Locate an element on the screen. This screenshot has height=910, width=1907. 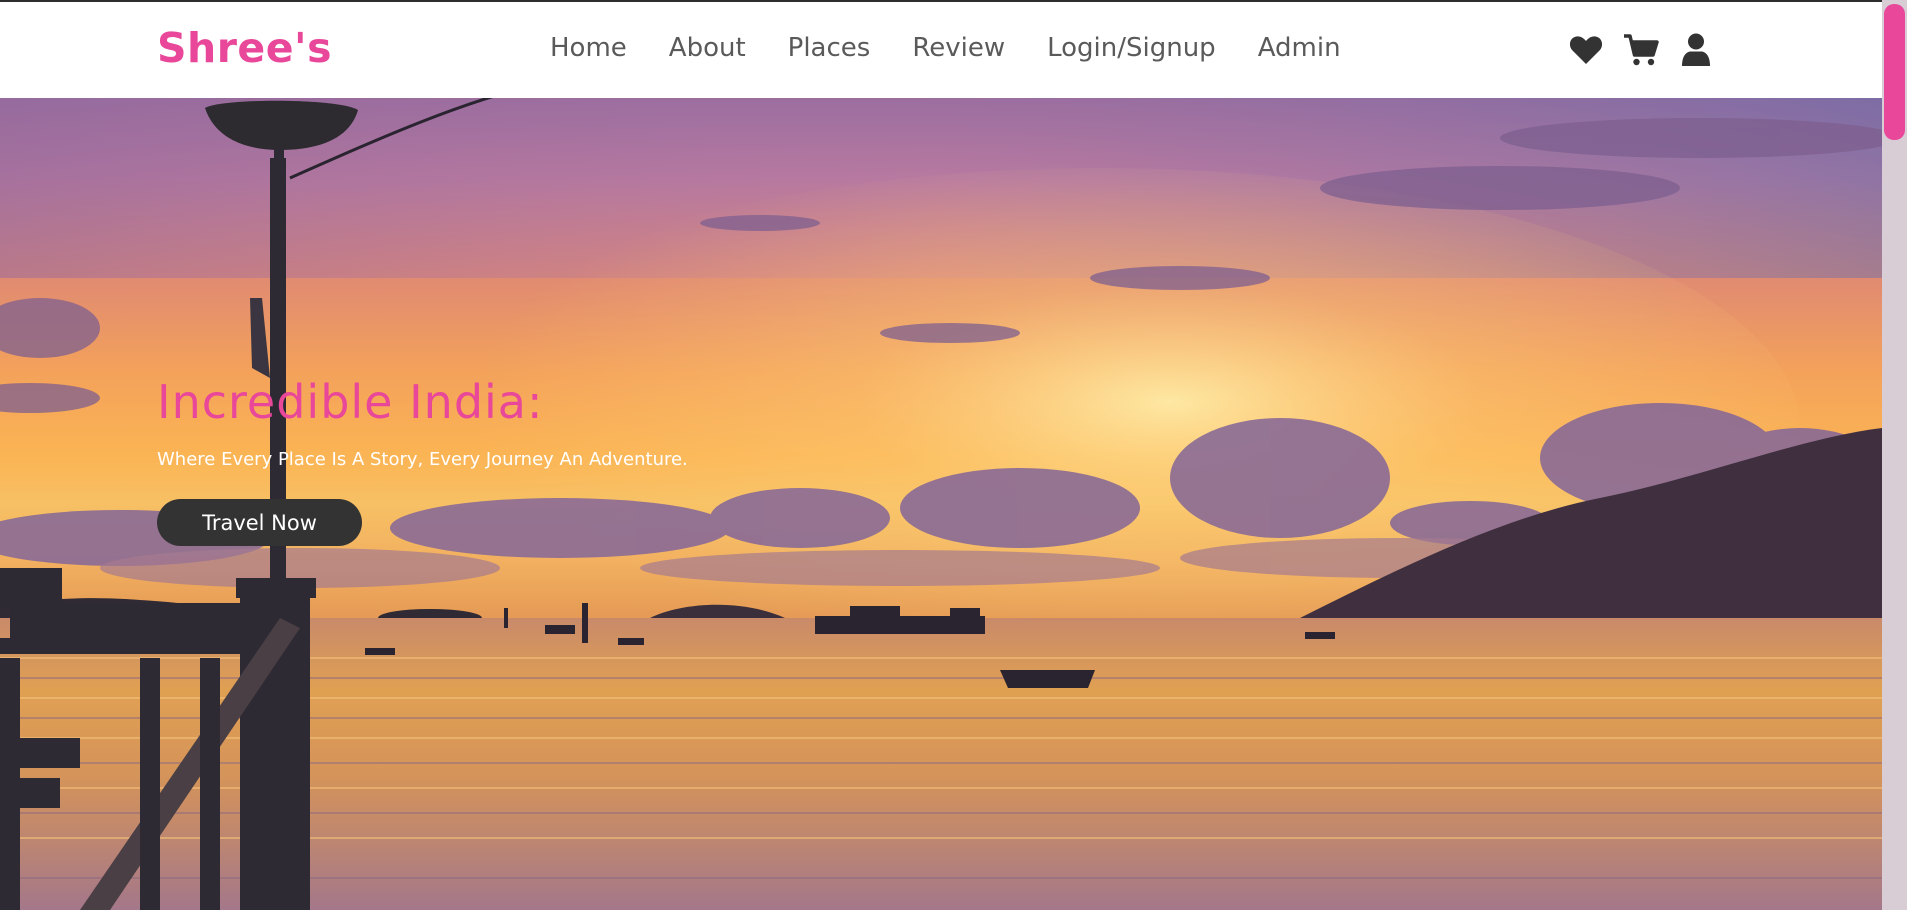
hero-title: Incredible India: is located at coordinates (350, 402).